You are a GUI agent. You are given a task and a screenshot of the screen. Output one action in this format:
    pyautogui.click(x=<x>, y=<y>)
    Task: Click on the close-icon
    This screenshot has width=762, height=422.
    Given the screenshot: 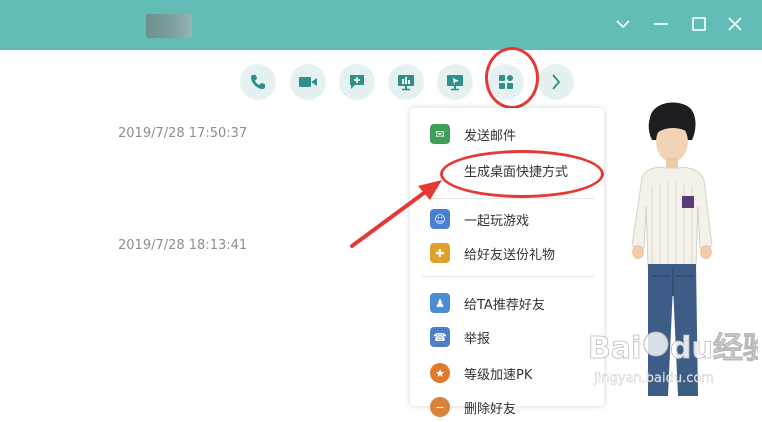 What is the action you would take?
    pyautogui.click(x=735, y=24)
    